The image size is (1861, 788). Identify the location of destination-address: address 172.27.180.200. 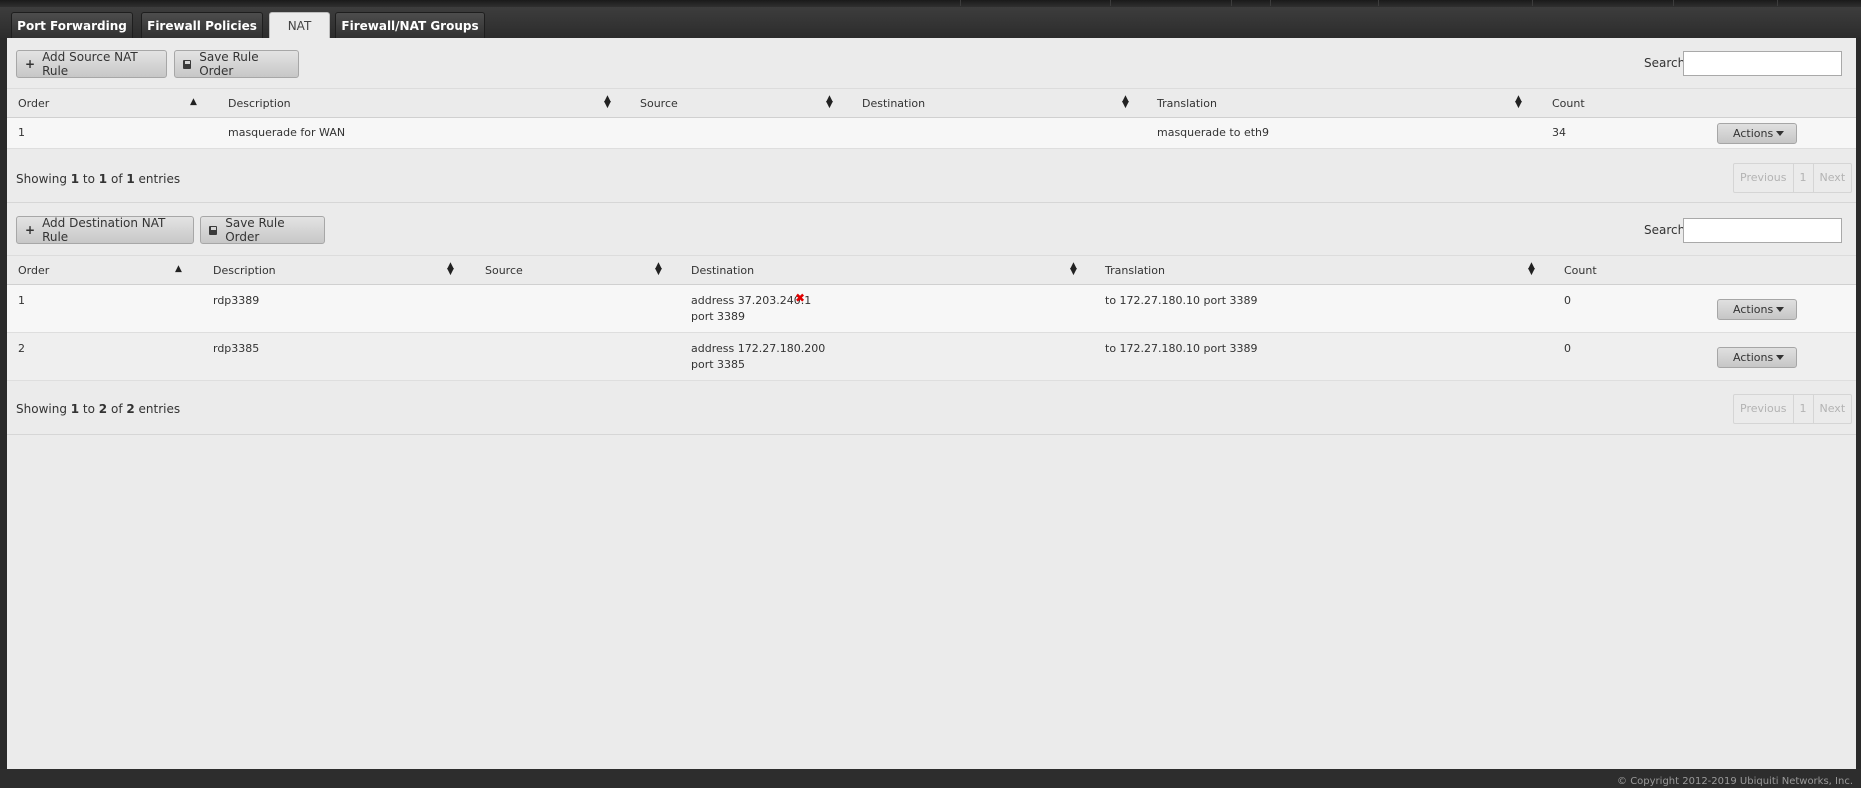
(758, 348).